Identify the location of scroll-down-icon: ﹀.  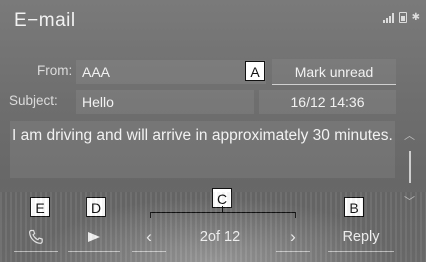
(409, 201).